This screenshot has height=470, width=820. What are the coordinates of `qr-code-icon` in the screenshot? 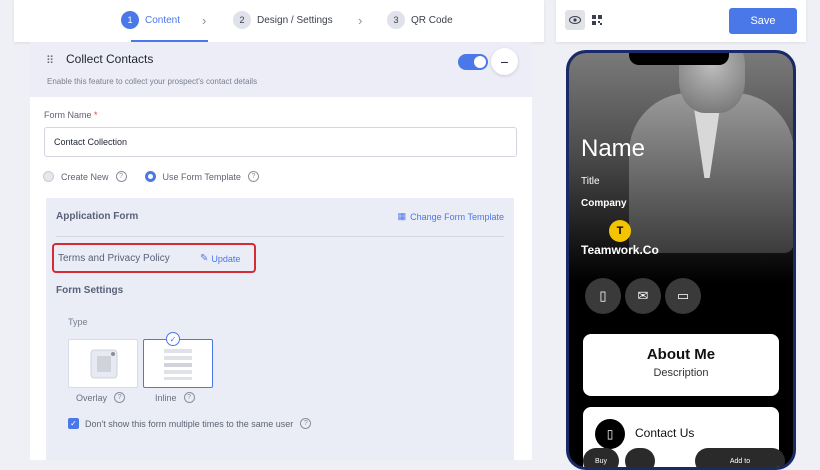 It's located at (597, 20).